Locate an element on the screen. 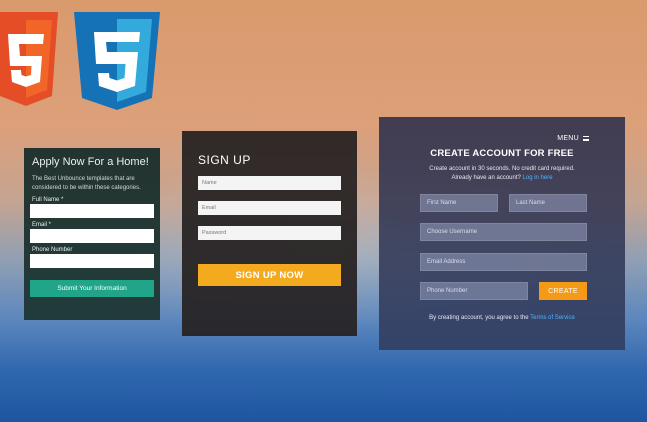 The height and width of the screenshot is (422, 647). menu-label: MENU is located at coordinates (568, 138).